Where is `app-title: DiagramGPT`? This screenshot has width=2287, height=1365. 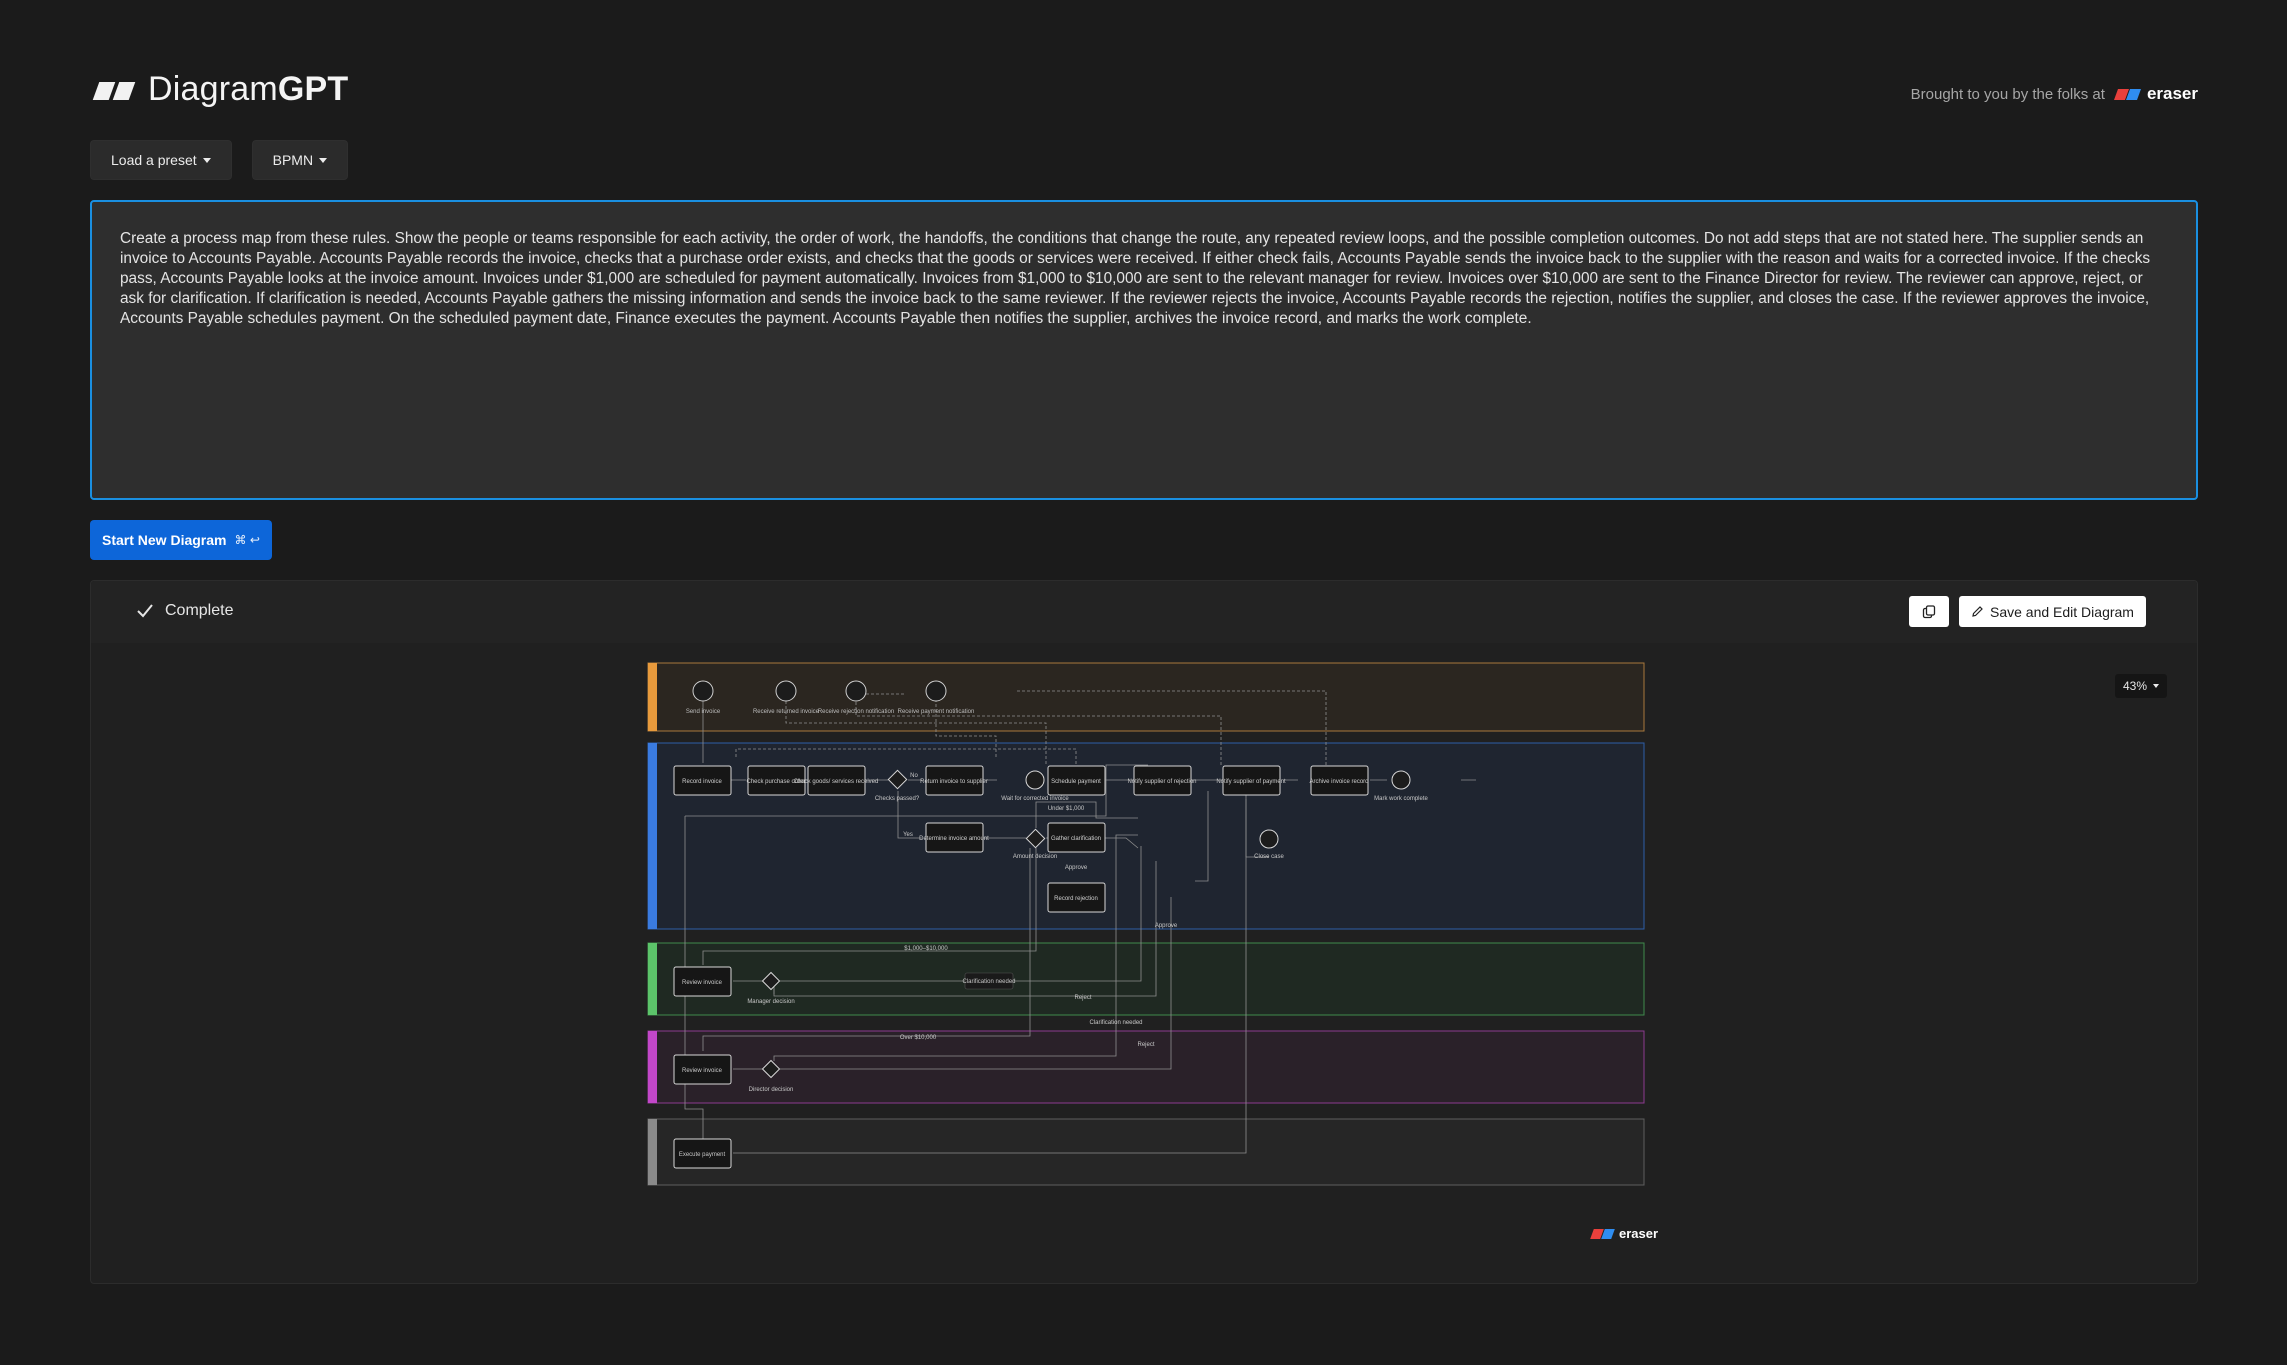 app-title: DiagramGPT is located at coordinates (248, 89).